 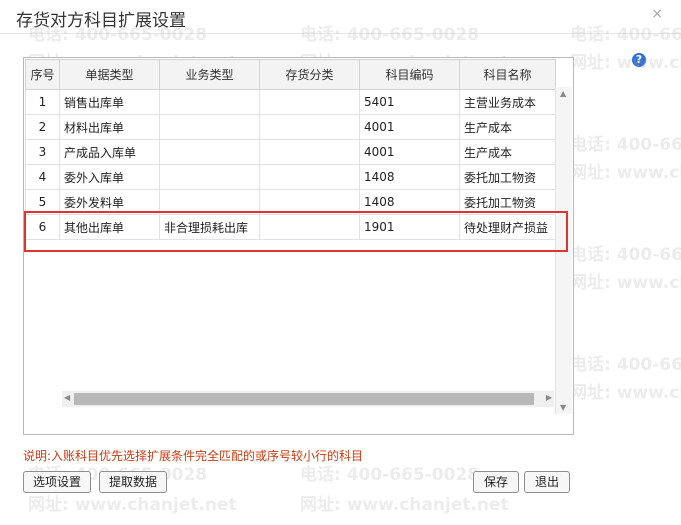 I want to click on column-header-subject-name: 科目名称, so click(x=507, y=74).